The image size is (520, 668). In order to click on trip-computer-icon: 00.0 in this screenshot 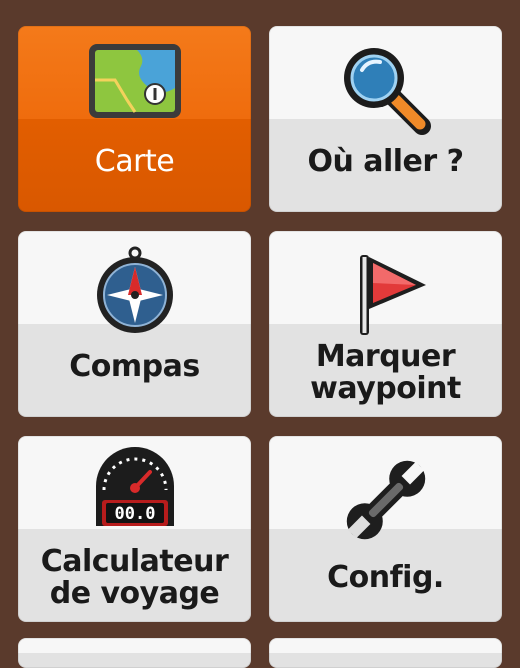, I will do `click(134, 488)`.